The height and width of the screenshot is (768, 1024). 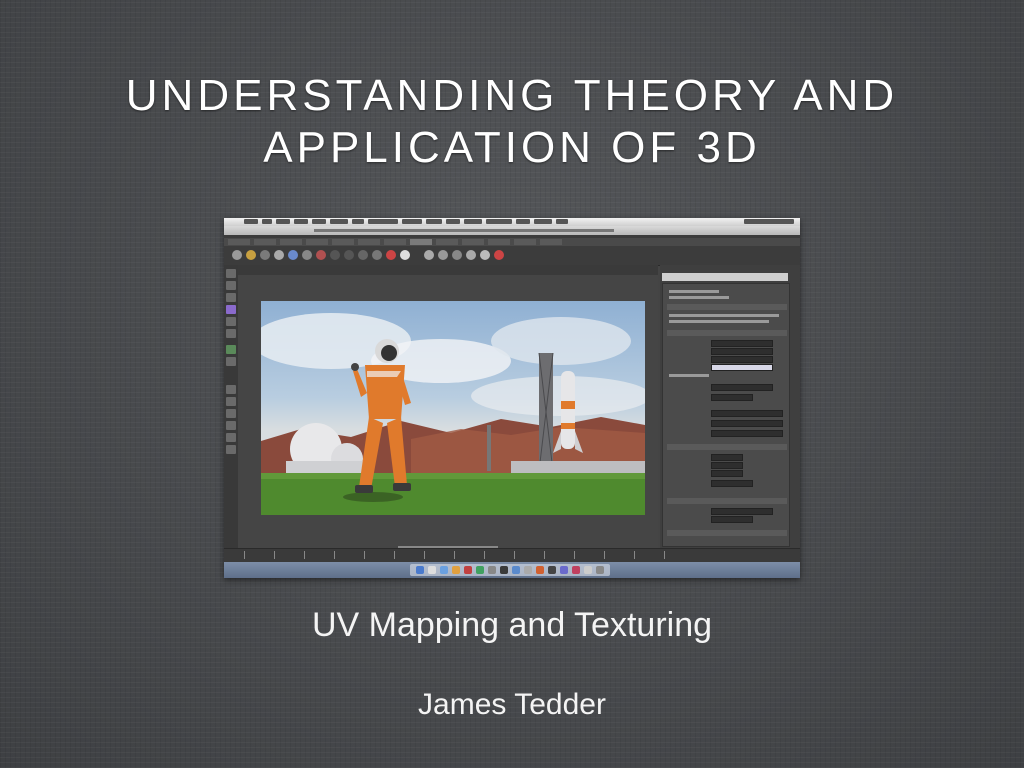 What do you see at coordinates (512, 222) in the screenshot?
I see `mac-menu-bar` at bounding box center [512, 222].